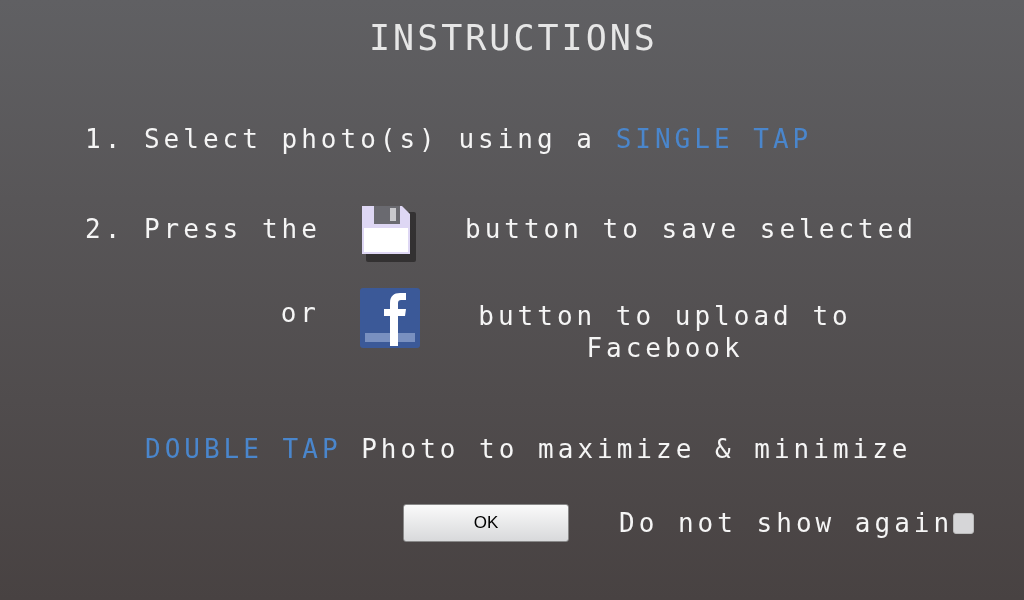  I want to click on tip-text: DOUBLE TAP Photo to maximize & minimize, so click(528, 449).